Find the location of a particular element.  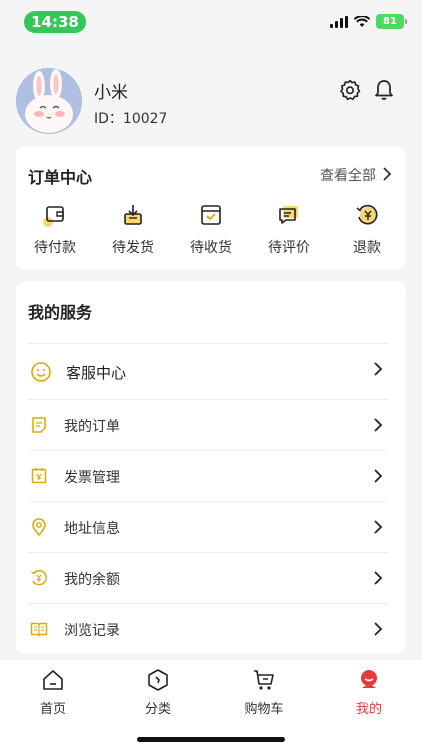

status-time: 14:38 is located at coordinates (55, 22).